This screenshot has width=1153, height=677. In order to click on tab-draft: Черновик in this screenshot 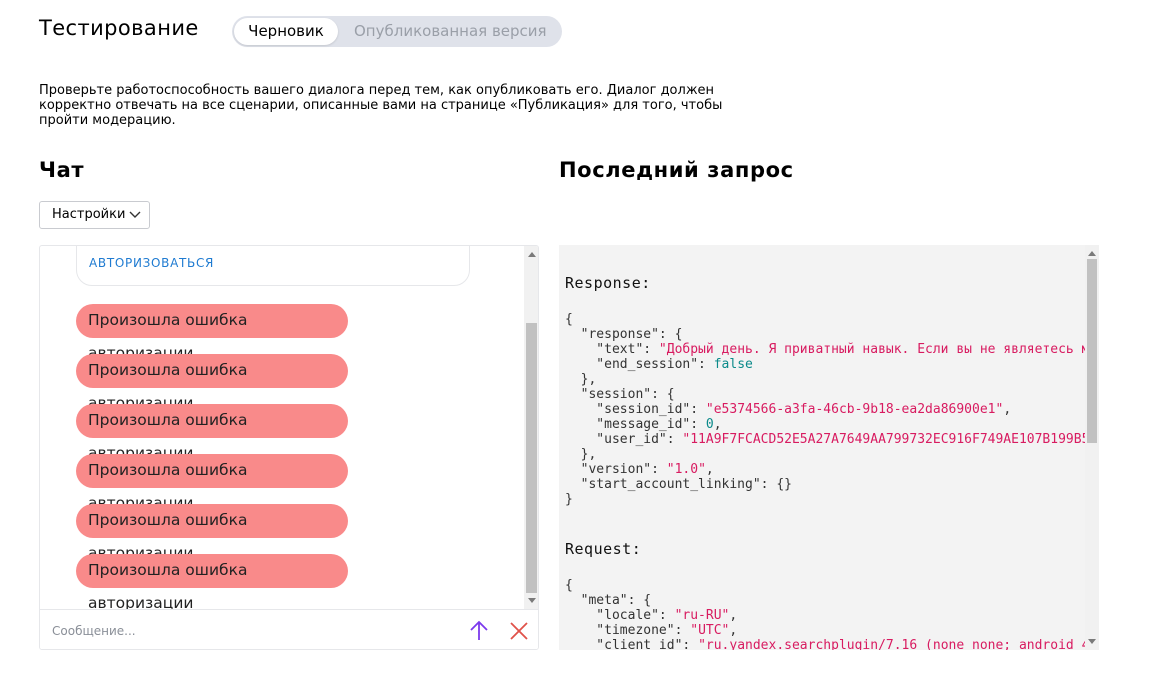, I will do `click(286, 31)`.